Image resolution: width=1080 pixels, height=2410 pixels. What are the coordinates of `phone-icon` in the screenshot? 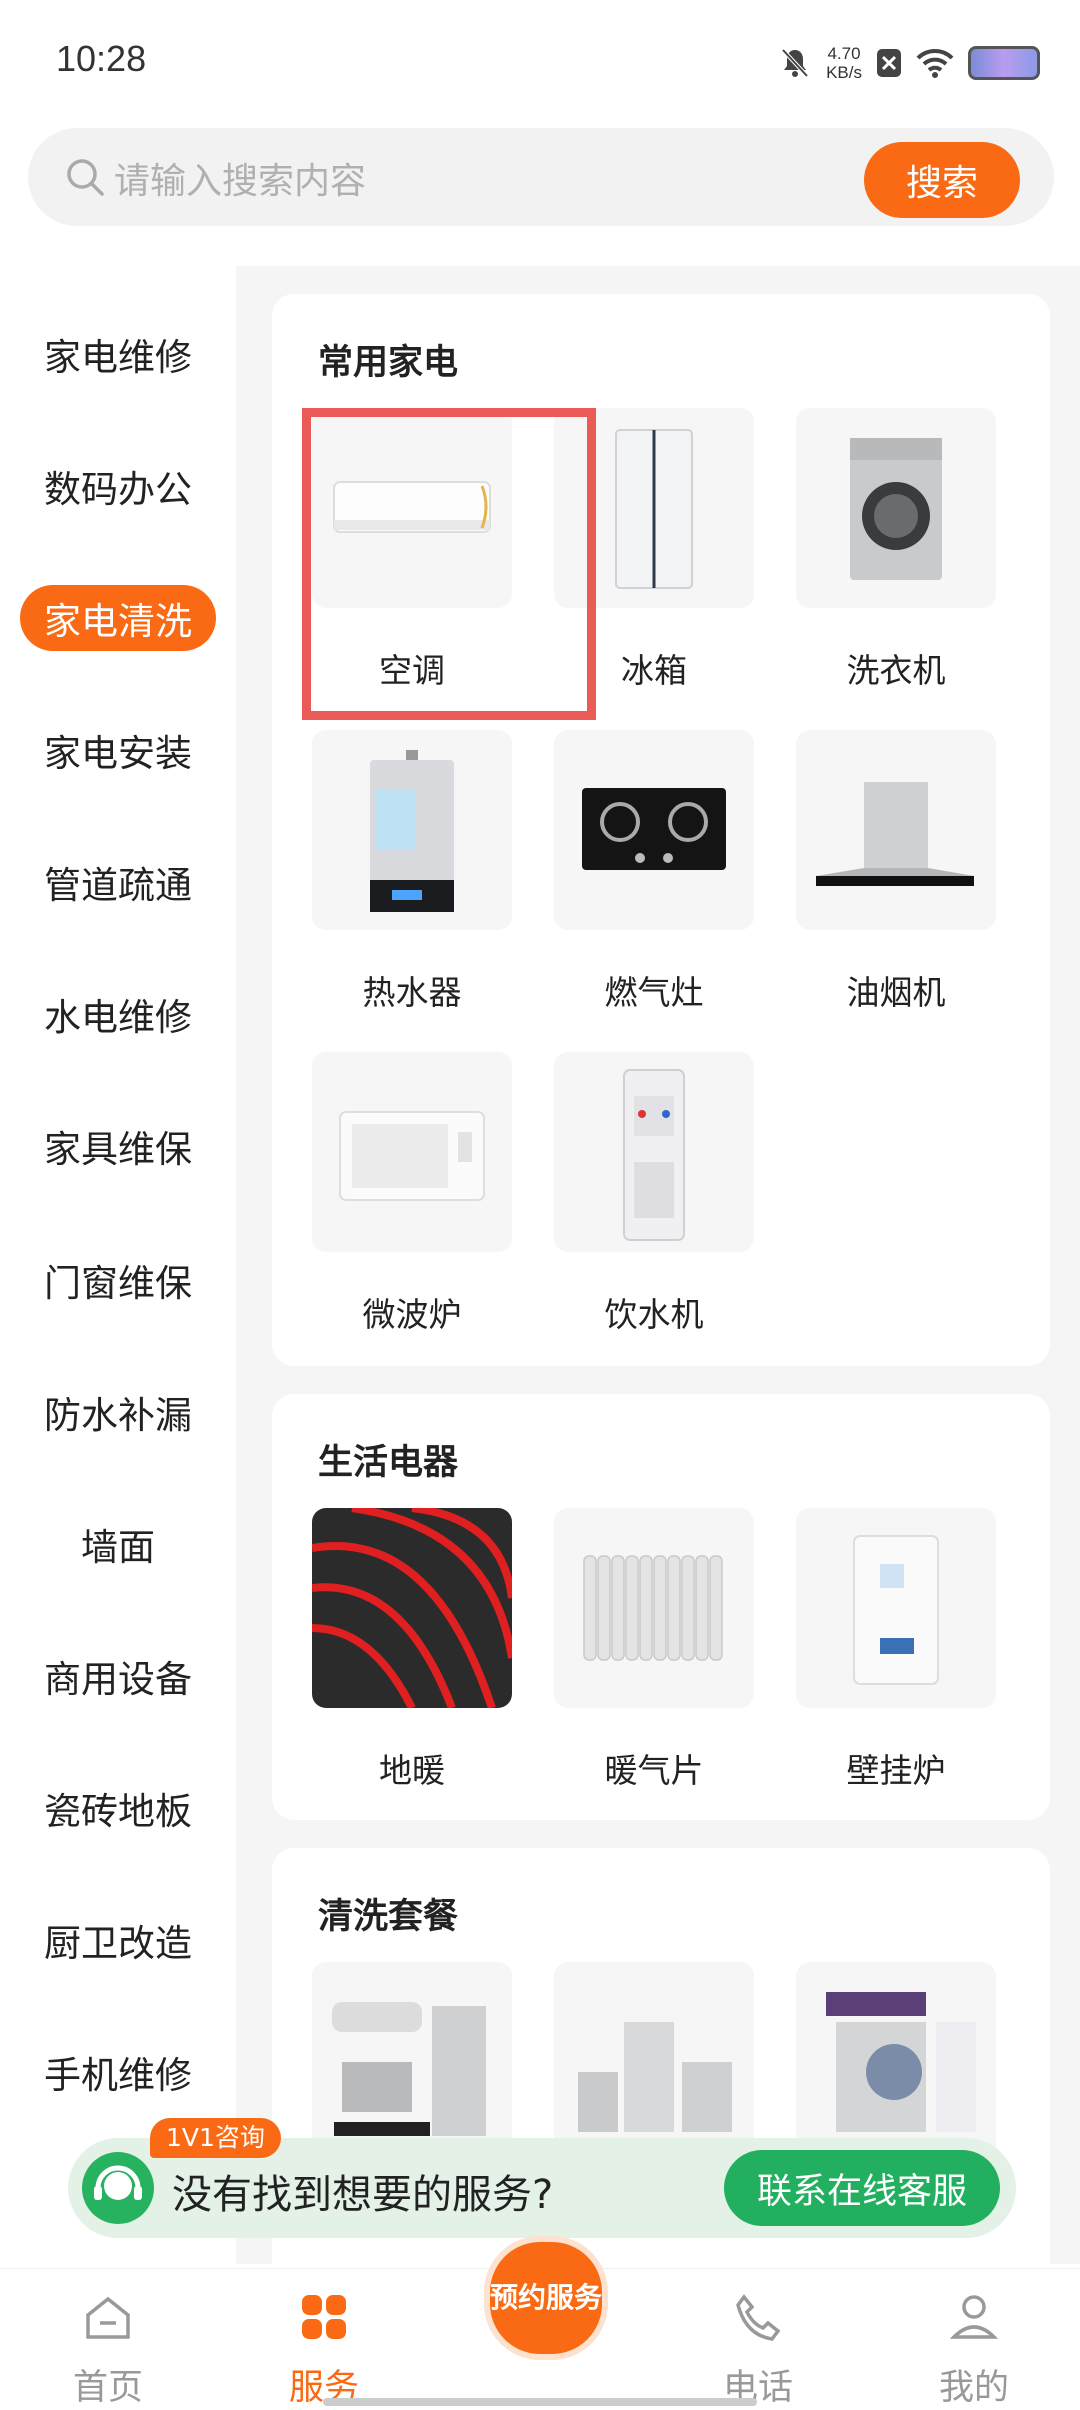 It's located at (758, 2317).